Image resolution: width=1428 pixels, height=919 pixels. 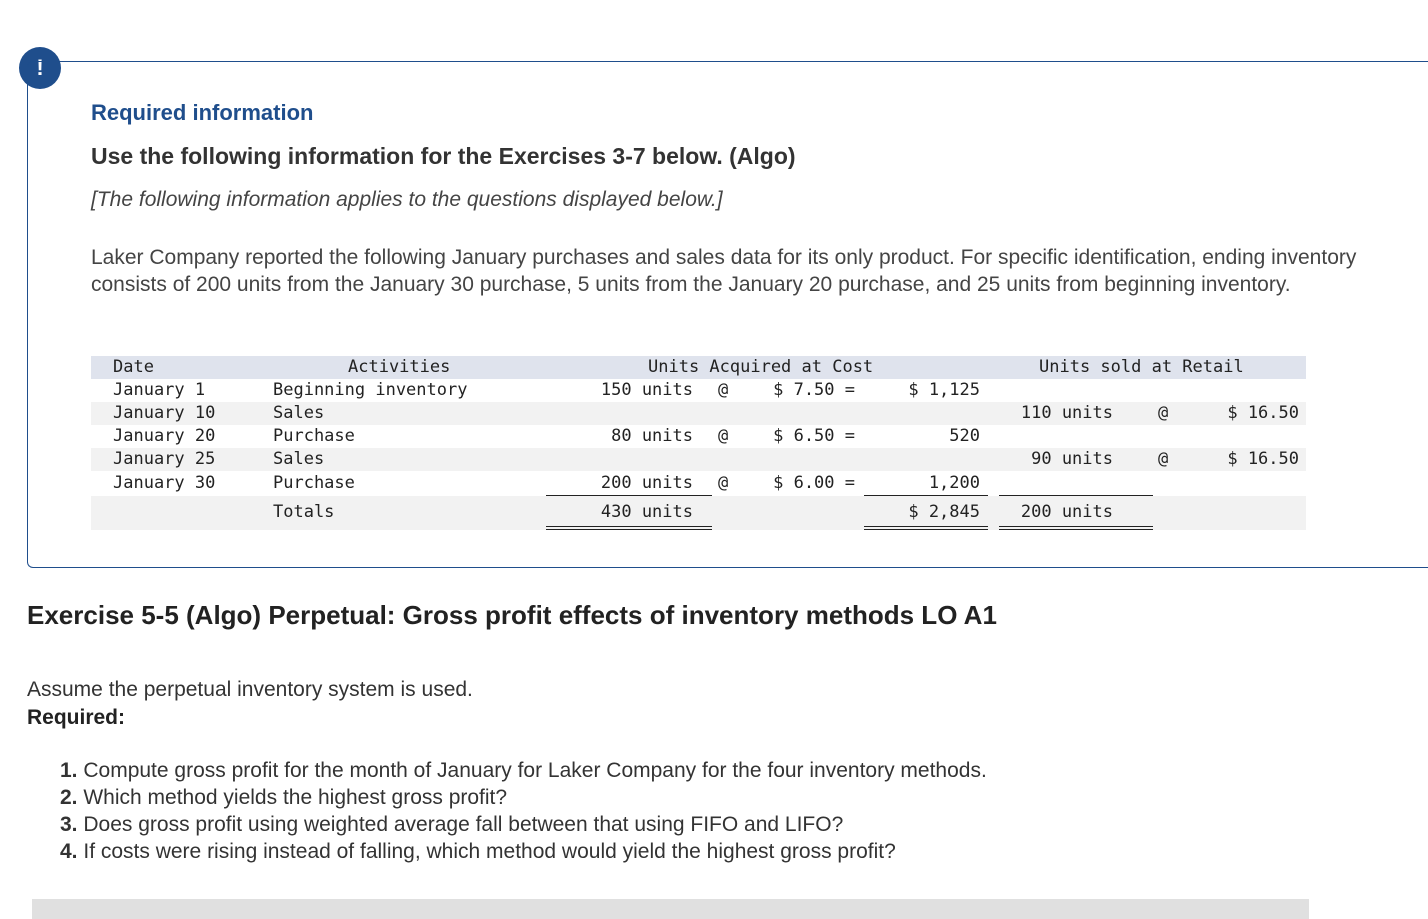 What do you see at coordinates (164, 483) in the screenshot?
I see `row-date: January 30` at bounding box center [164, 483].